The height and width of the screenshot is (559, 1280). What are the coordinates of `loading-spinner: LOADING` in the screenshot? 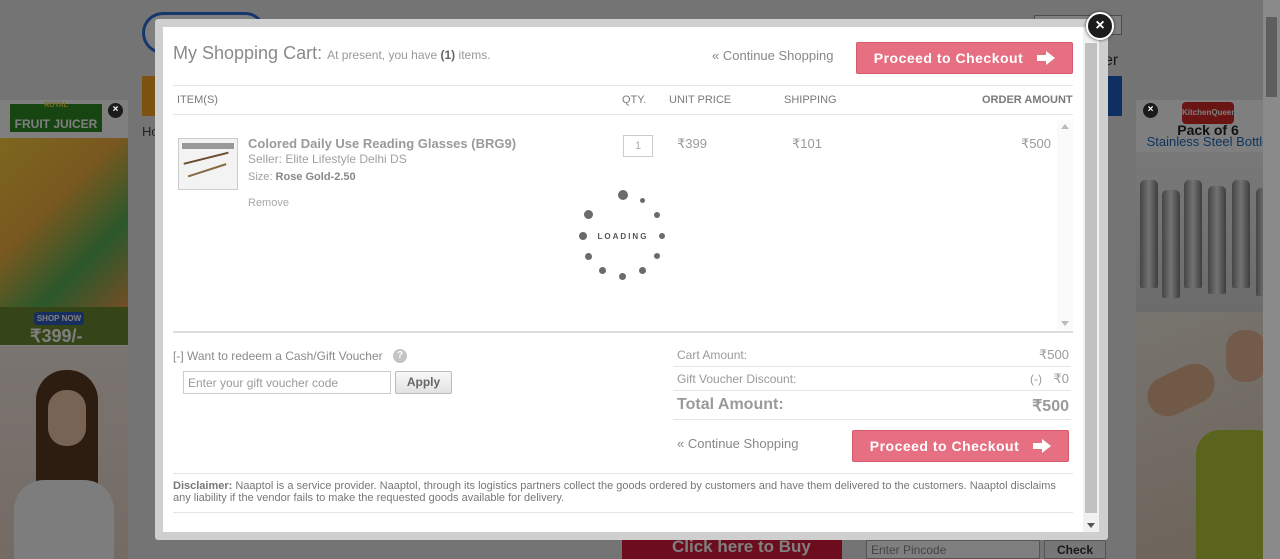 It's located at (623, 237).